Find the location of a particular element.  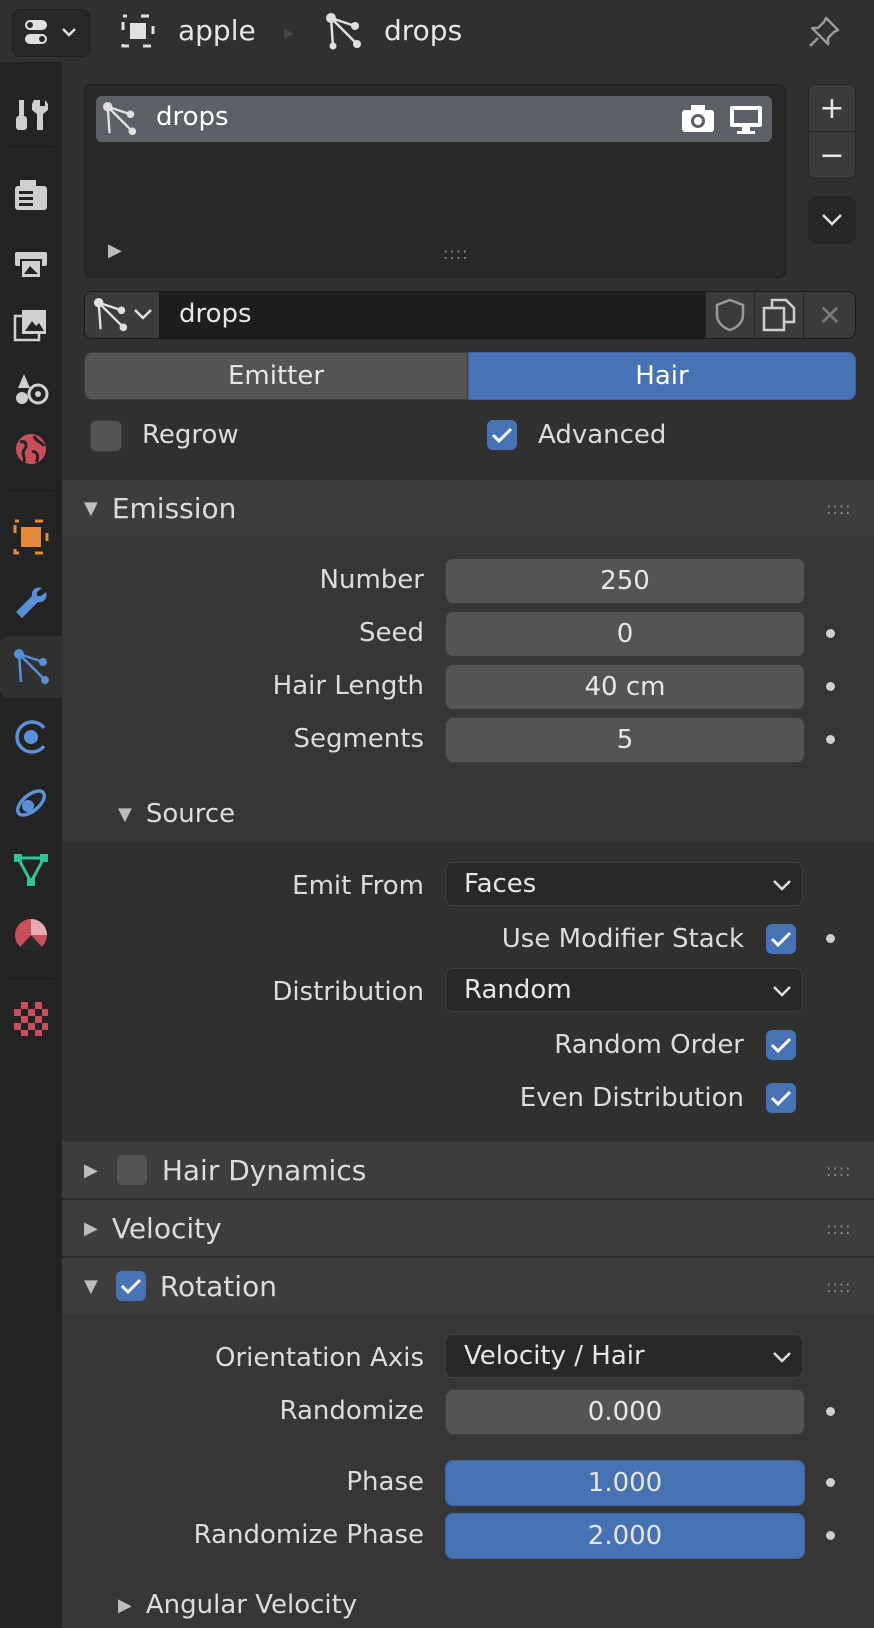

remove-slot-button: − is located at coordinates (832, 155).